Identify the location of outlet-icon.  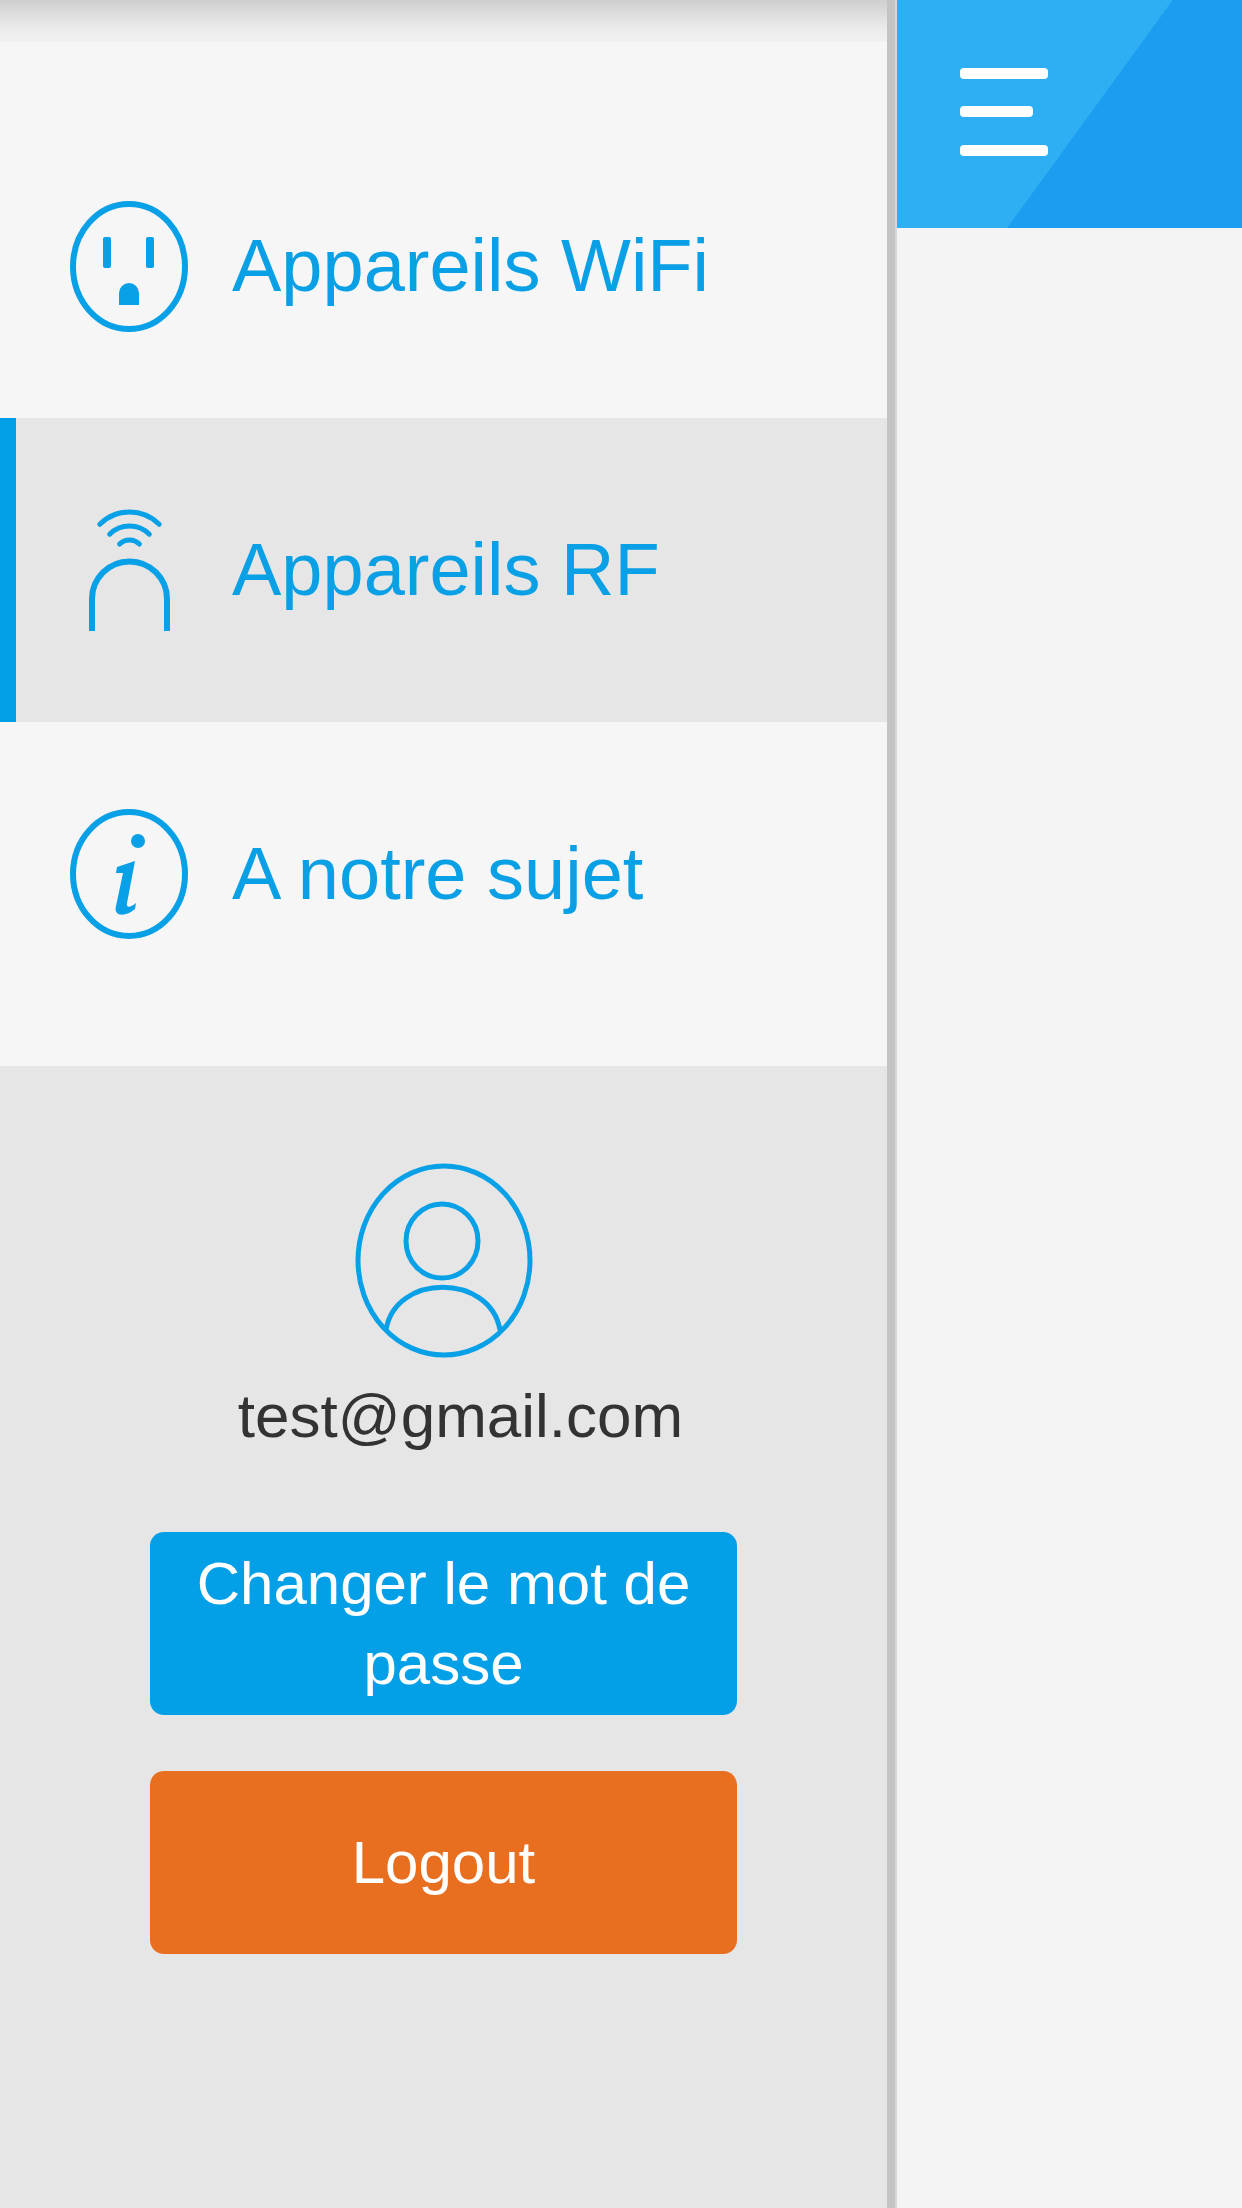
(129, 266).